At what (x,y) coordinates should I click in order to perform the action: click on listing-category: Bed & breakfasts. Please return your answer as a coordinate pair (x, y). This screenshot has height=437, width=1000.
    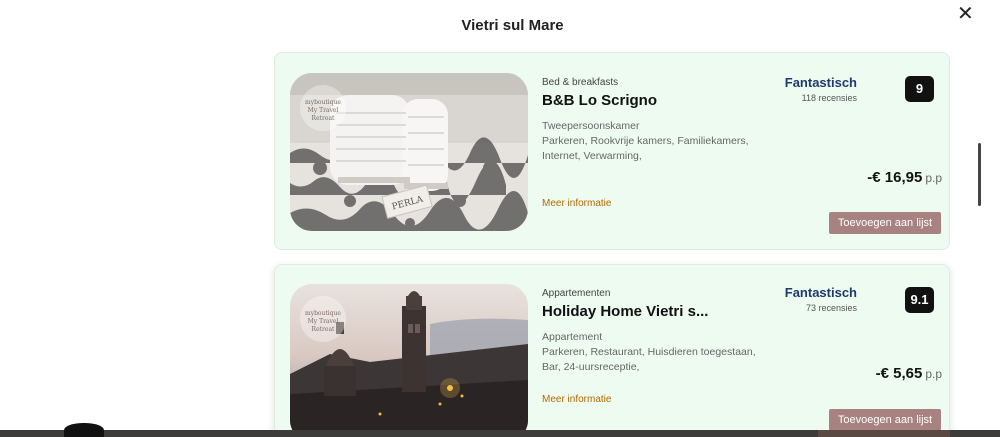
    Looking at the image, I should click on (580, 82).